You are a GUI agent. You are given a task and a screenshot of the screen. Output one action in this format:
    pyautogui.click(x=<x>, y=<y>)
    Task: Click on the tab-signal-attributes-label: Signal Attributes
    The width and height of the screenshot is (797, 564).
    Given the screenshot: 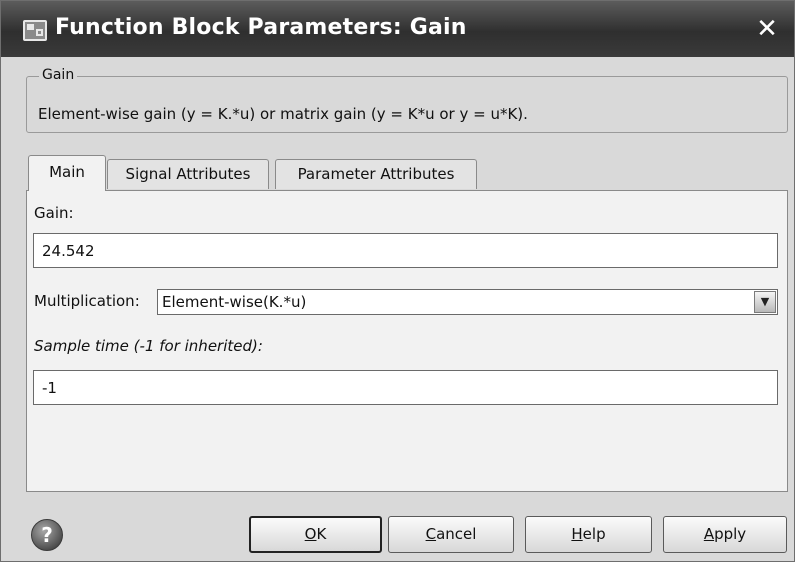 What is the action you would take?
    pyautogui.click(x=188, y=174)
    